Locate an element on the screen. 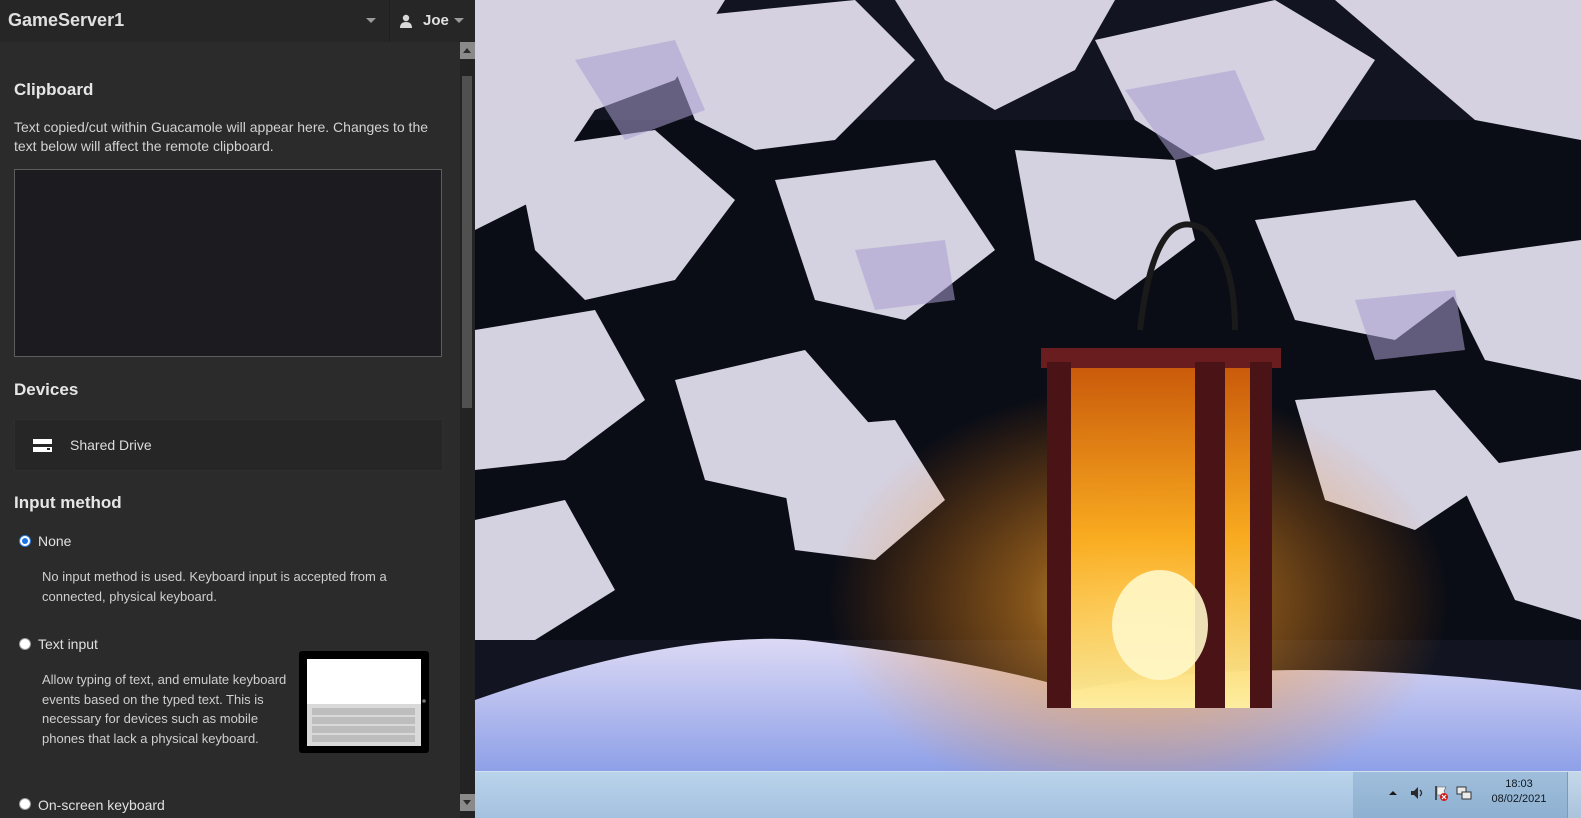  volume-icon is located at coordinates (1417, 793).